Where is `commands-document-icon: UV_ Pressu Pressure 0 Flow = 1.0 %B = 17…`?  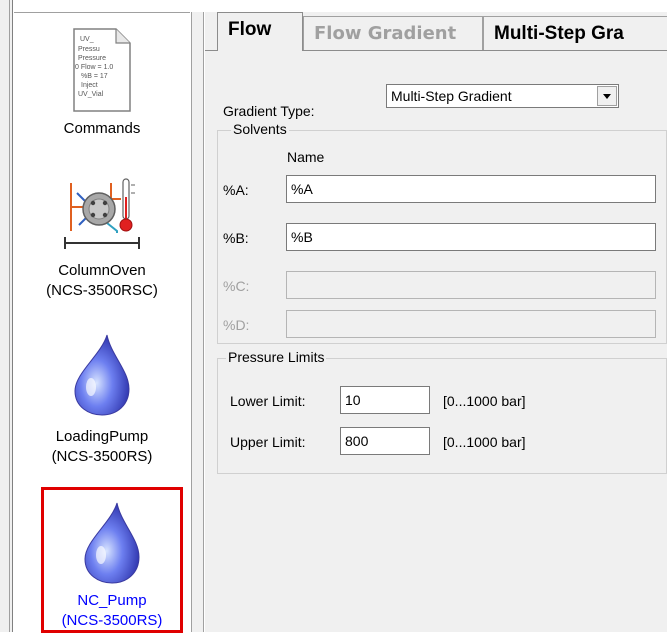
commands-document-icon: UV_ Pressu Pressure 0 Flow = 1.0 %B = 17… is located at coordinates (102, 70).